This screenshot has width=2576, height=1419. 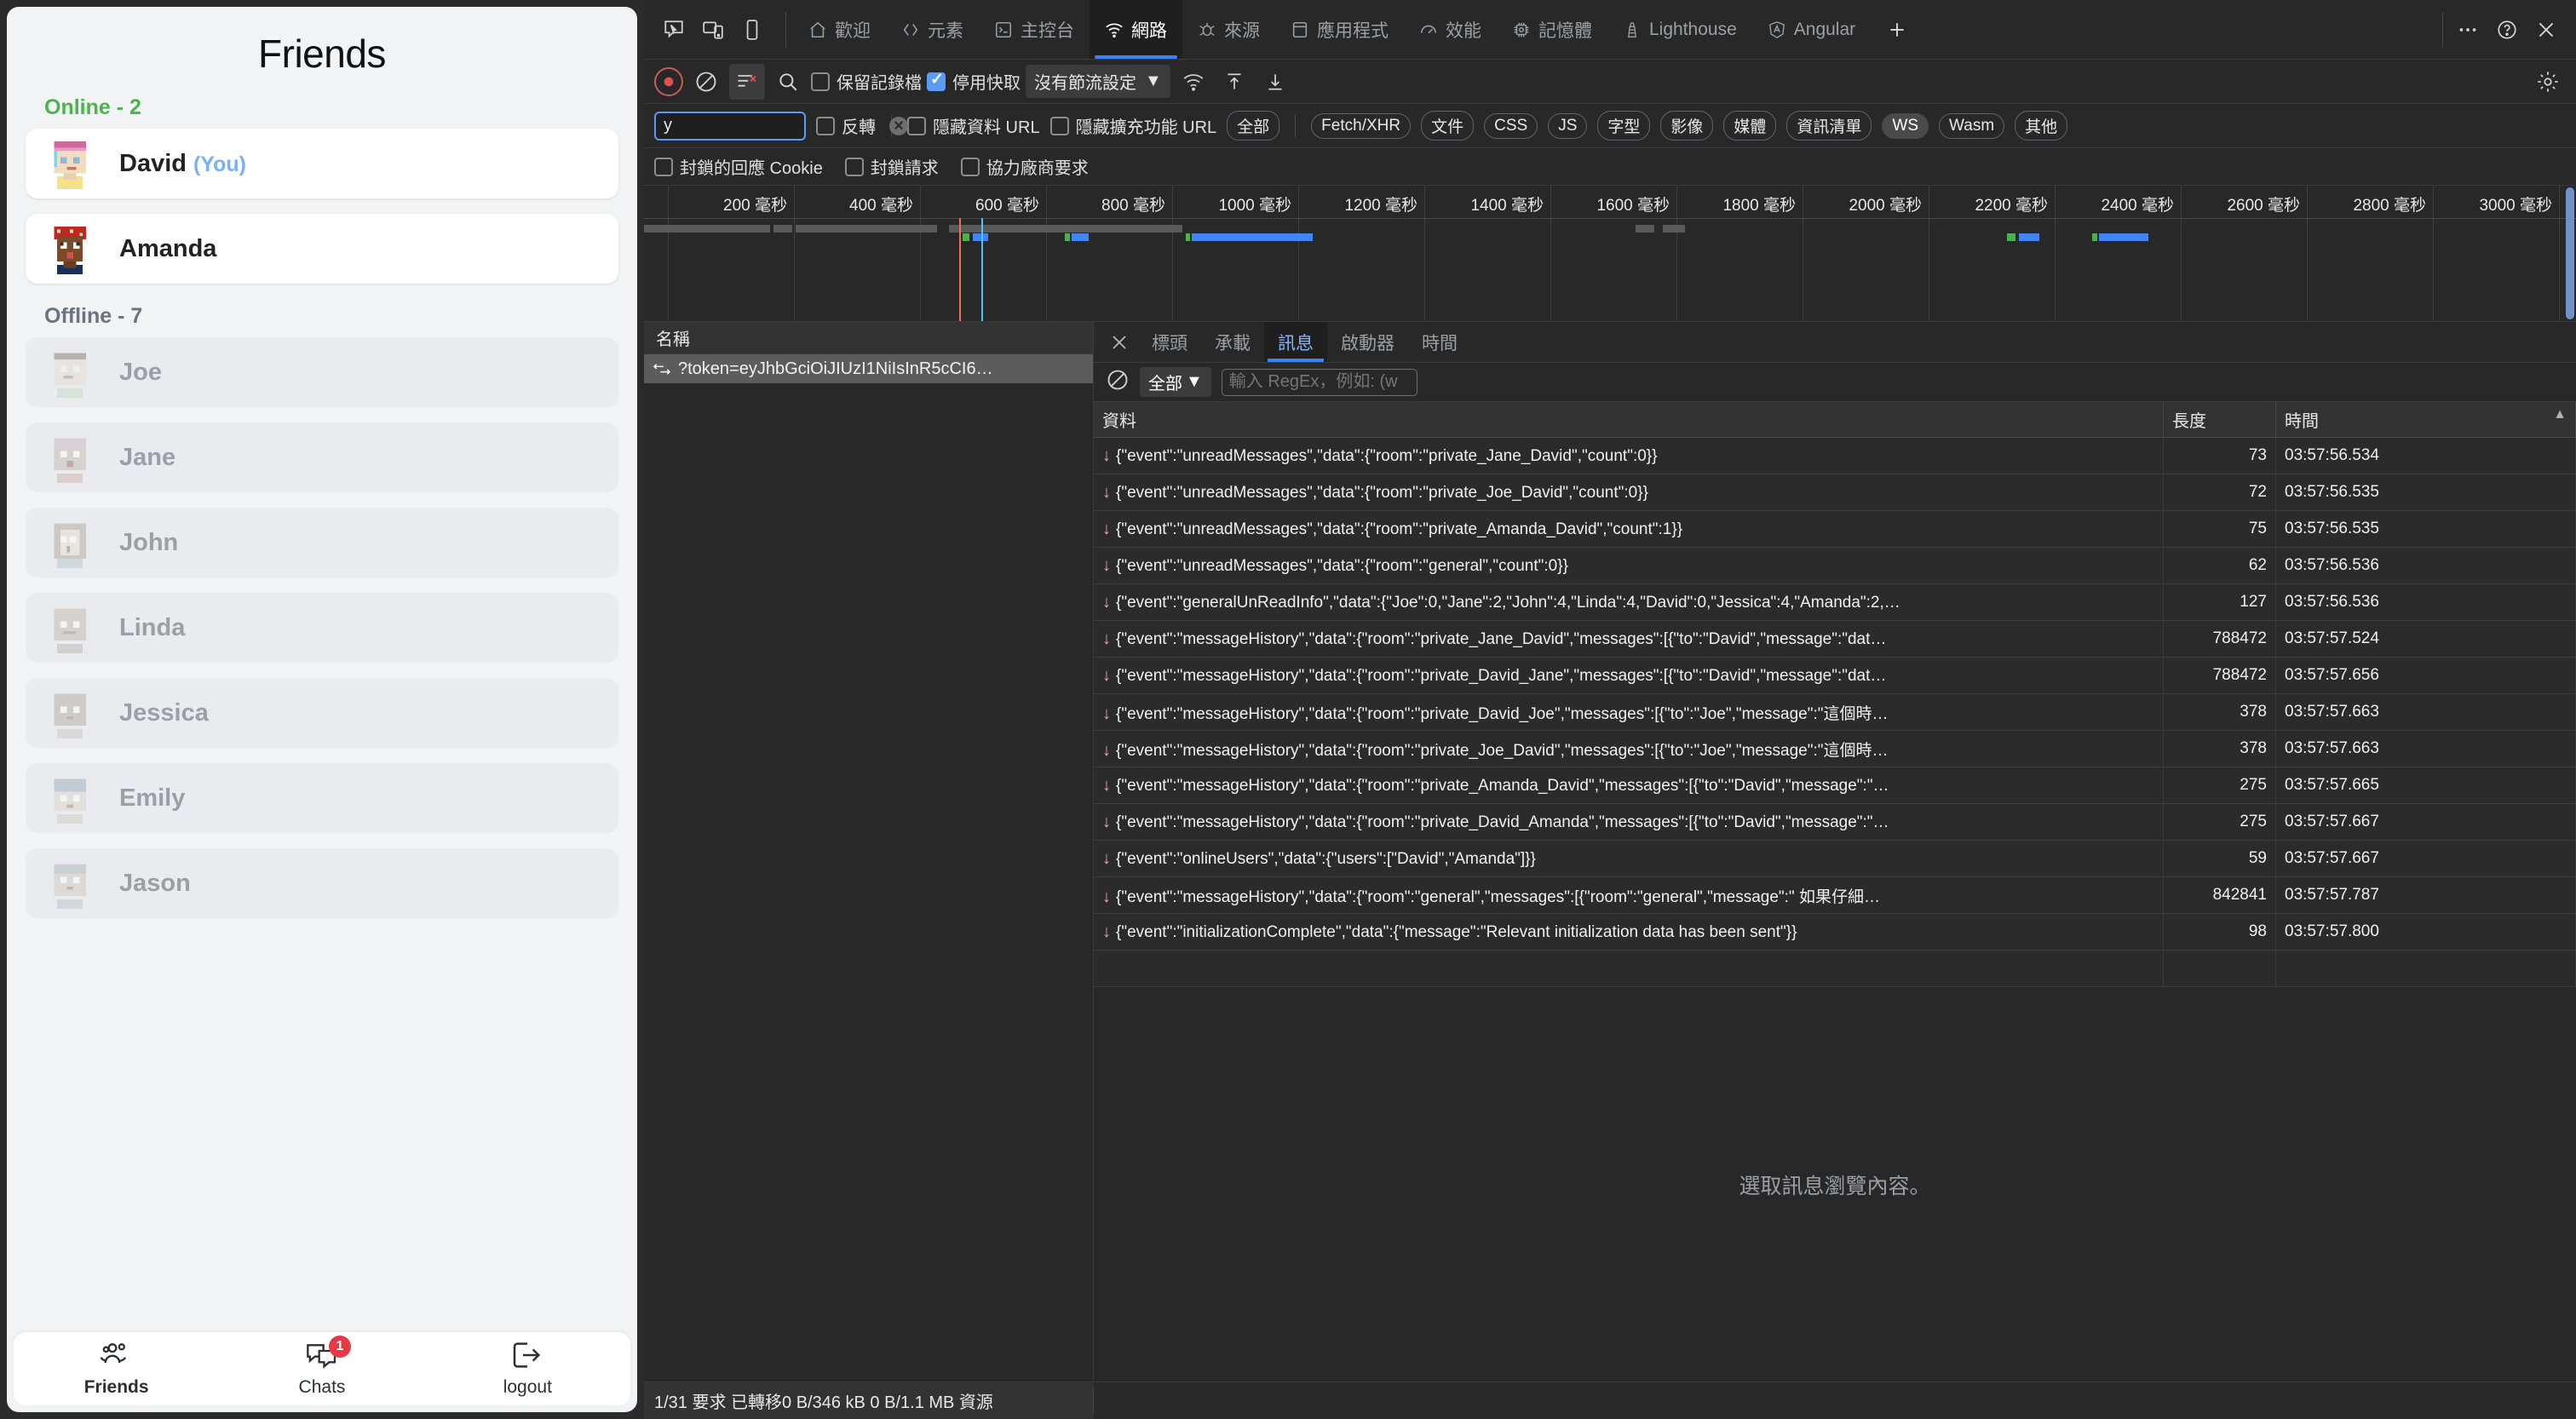 What do you see at coordinates (1228, 29) in the screenshot?
I see `tab-sources: 來源` at bounding box center [1228, 29].